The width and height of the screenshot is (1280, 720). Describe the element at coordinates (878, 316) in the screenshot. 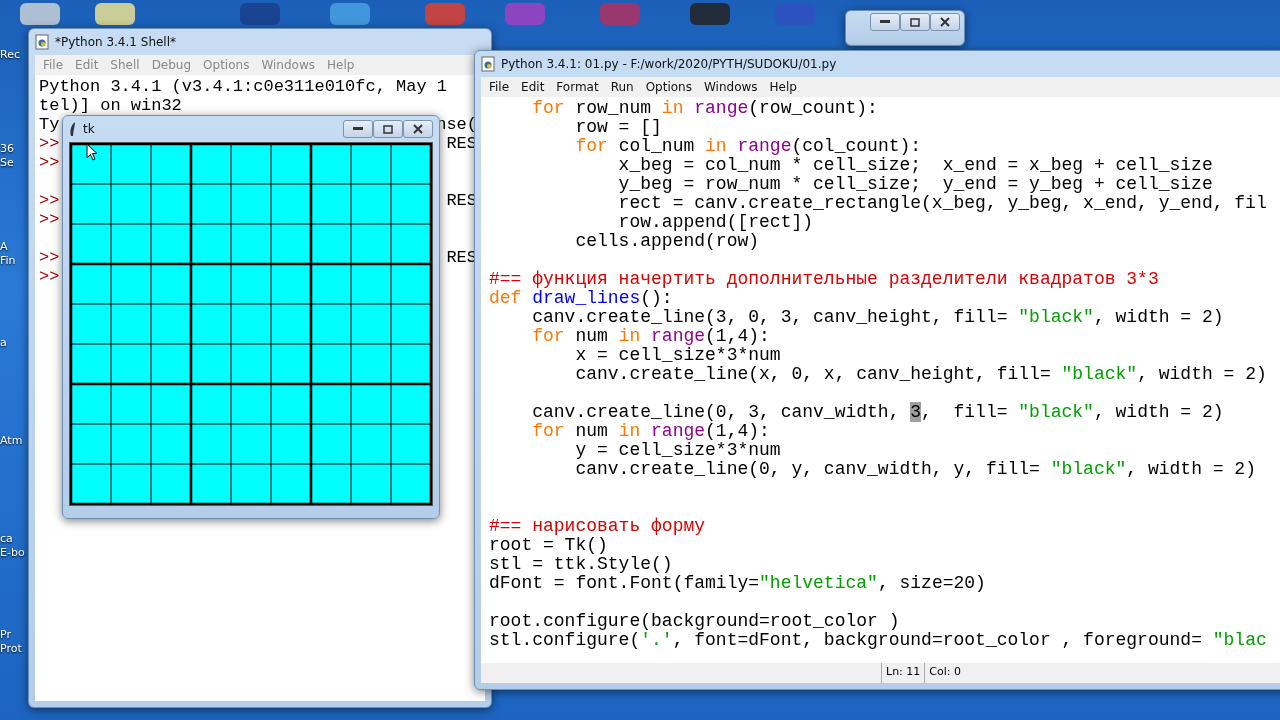

I see `code-line: canv.create_line(3, 0, 3, canv_height, fill= "black", width = 2)` at that location.